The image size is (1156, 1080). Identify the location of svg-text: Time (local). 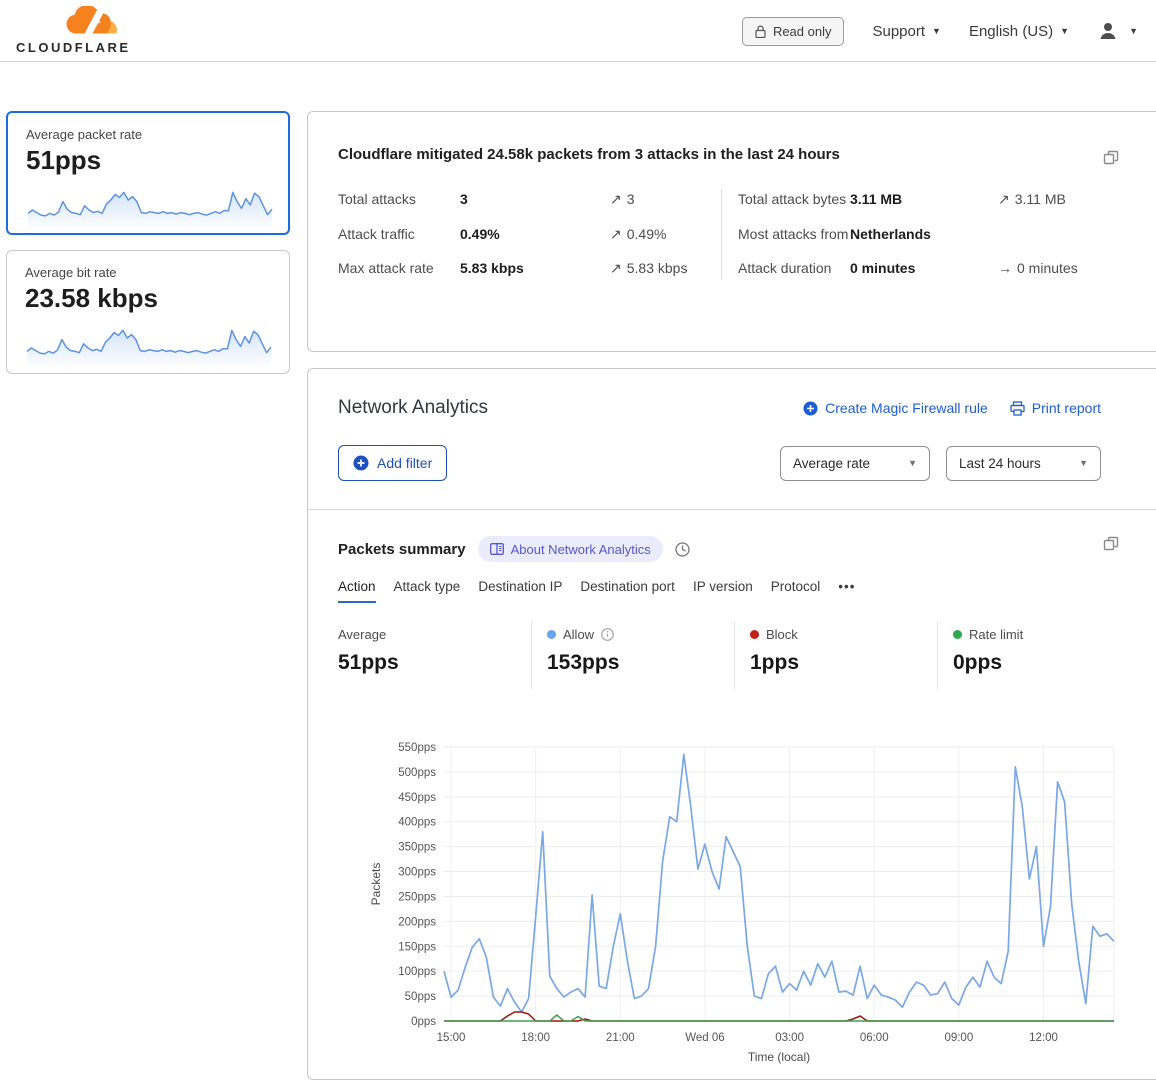
(779, 1057).